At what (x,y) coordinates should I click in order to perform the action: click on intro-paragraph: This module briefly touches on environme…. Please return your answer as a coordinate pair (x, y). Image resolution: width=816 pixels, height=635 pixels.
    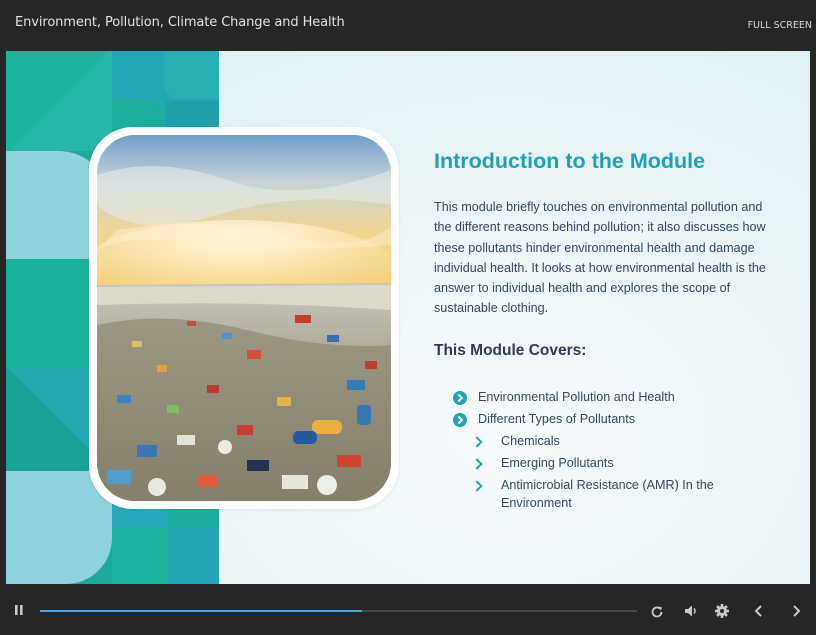
    Looking at the image, I should click on (600, 258).